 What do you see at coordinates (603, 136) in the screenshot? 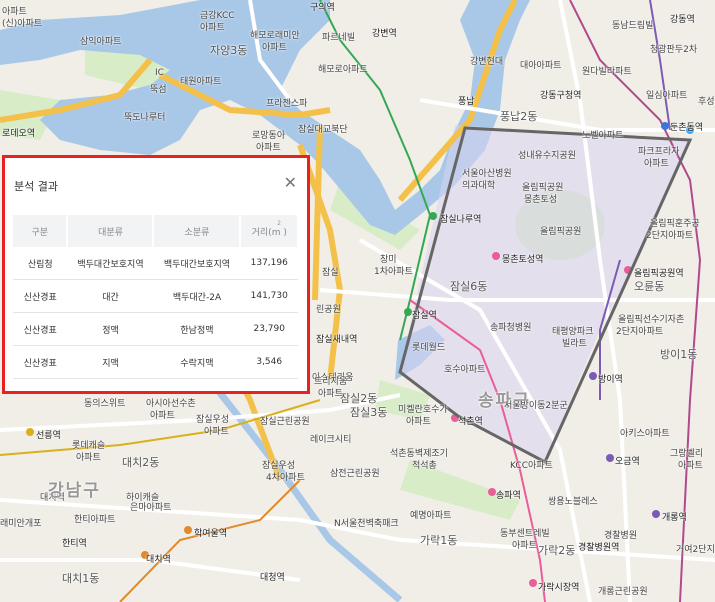
I see `map-label: 노벨아파트` at bounding box center [603, 136].